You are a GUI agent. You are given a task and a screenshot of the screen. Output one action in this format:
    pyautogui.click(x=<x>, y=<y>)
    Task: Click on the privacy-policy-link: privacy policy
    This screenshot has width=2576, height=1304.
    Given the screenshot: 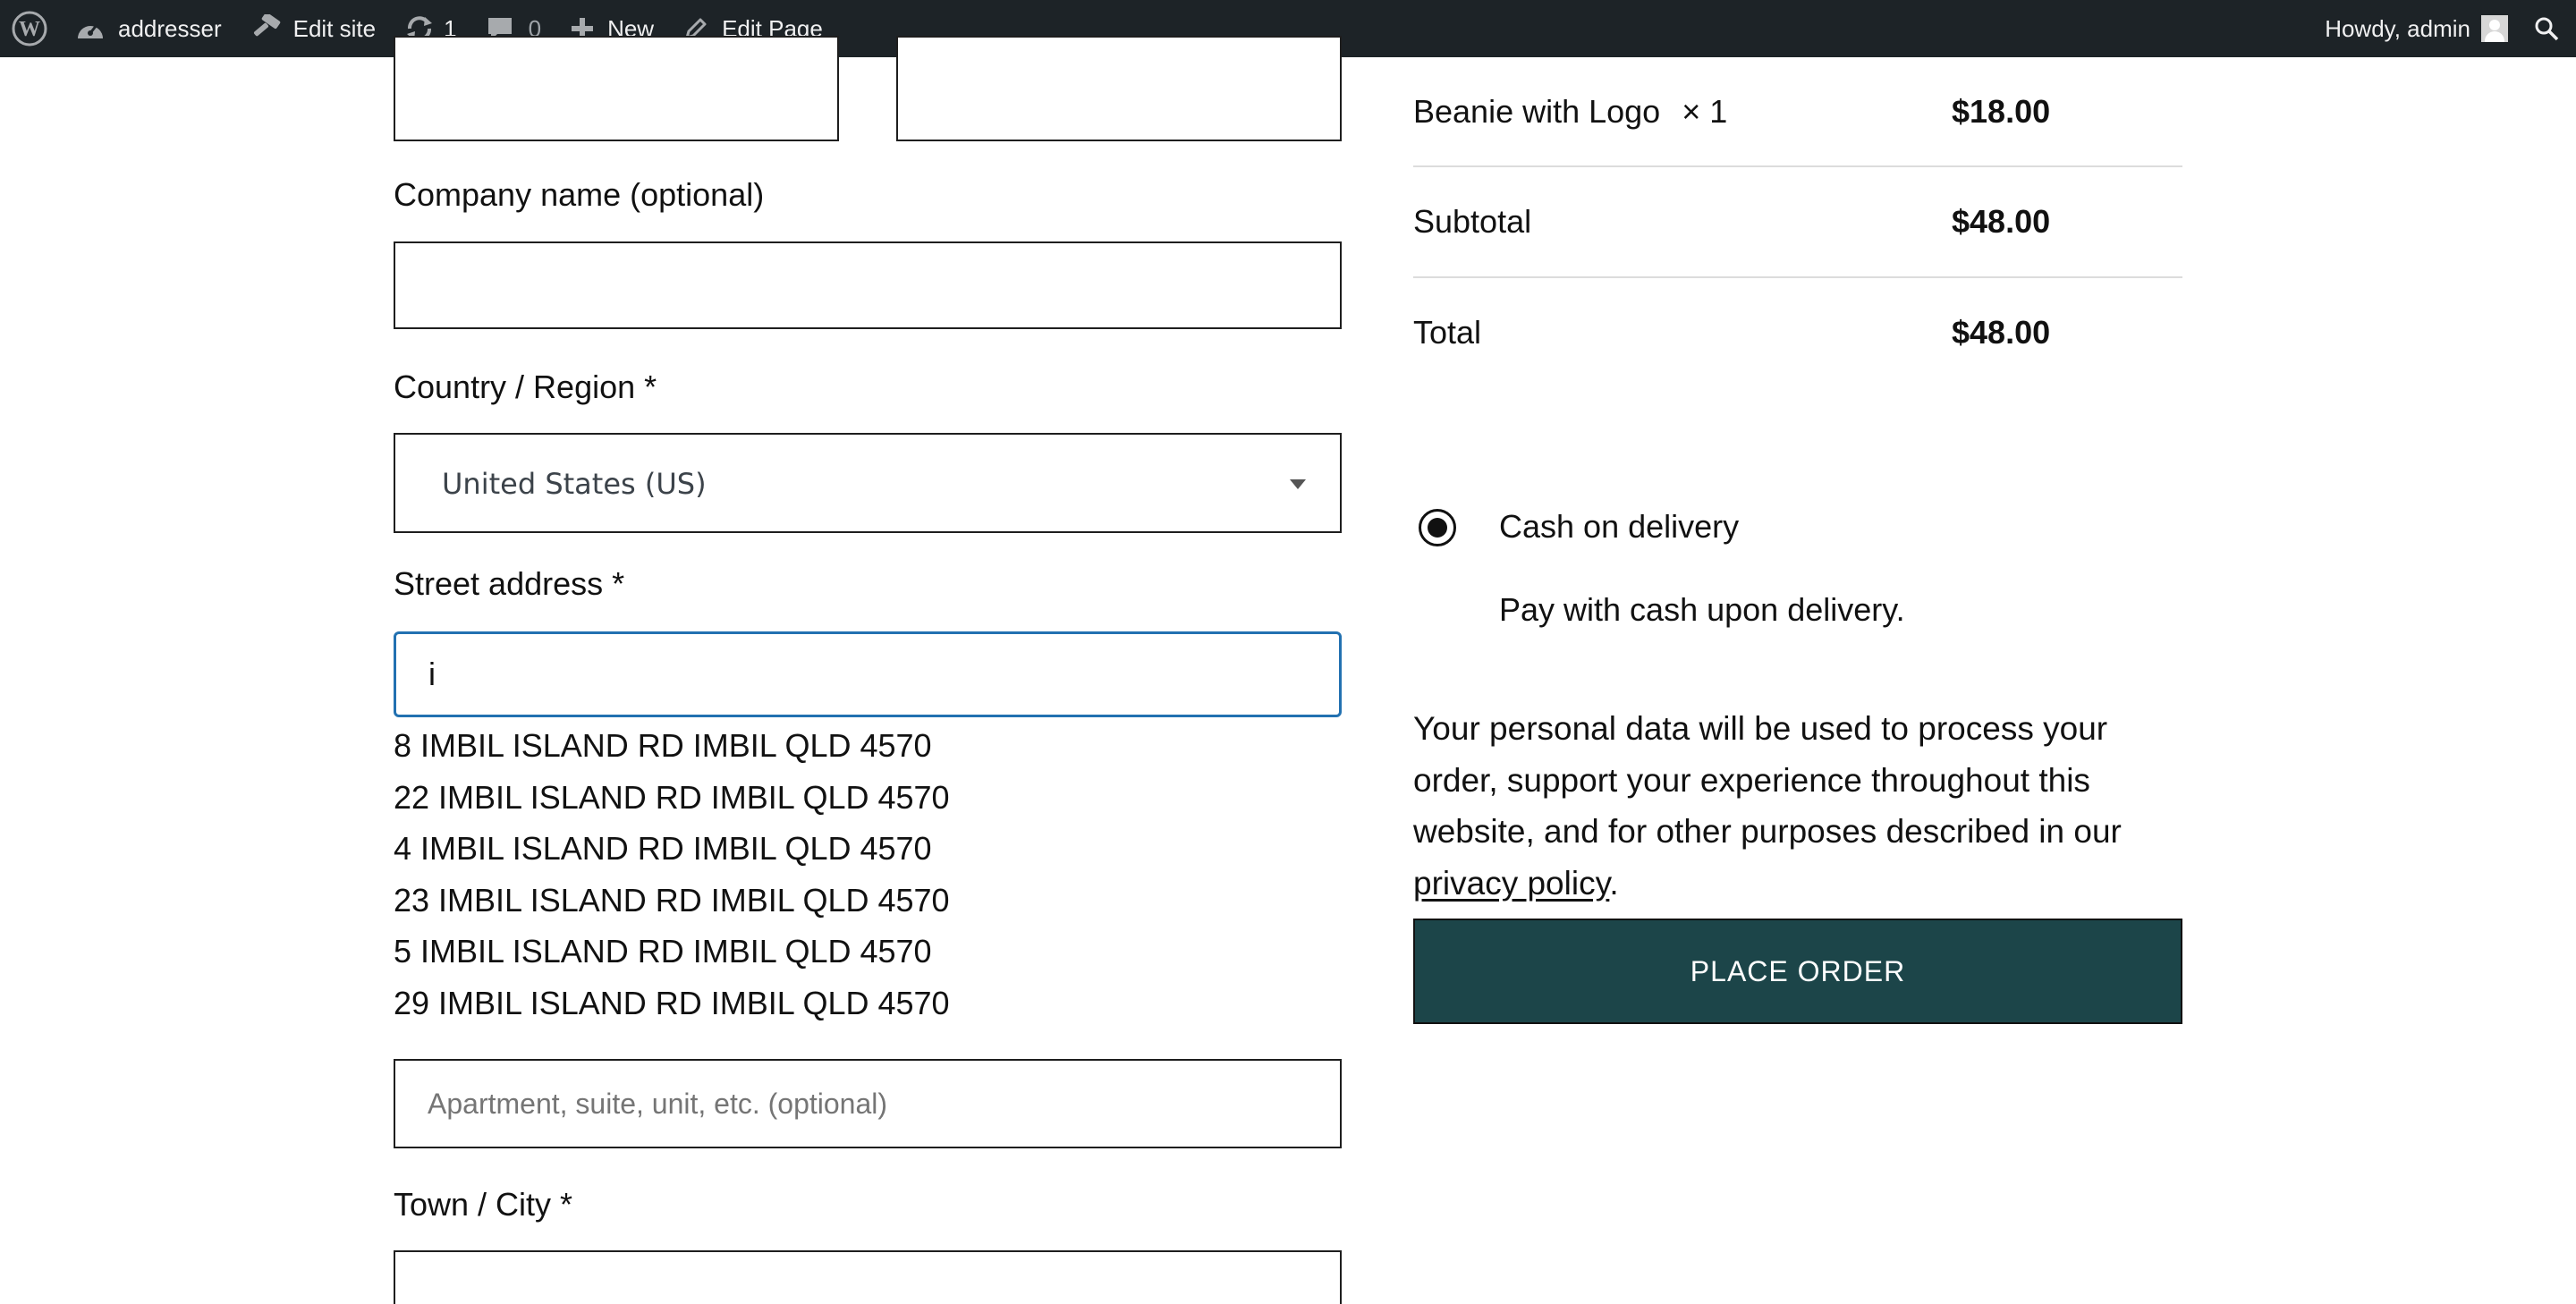 What is the action you would take?
    pyautogui.click(x=1511, y=883)
    